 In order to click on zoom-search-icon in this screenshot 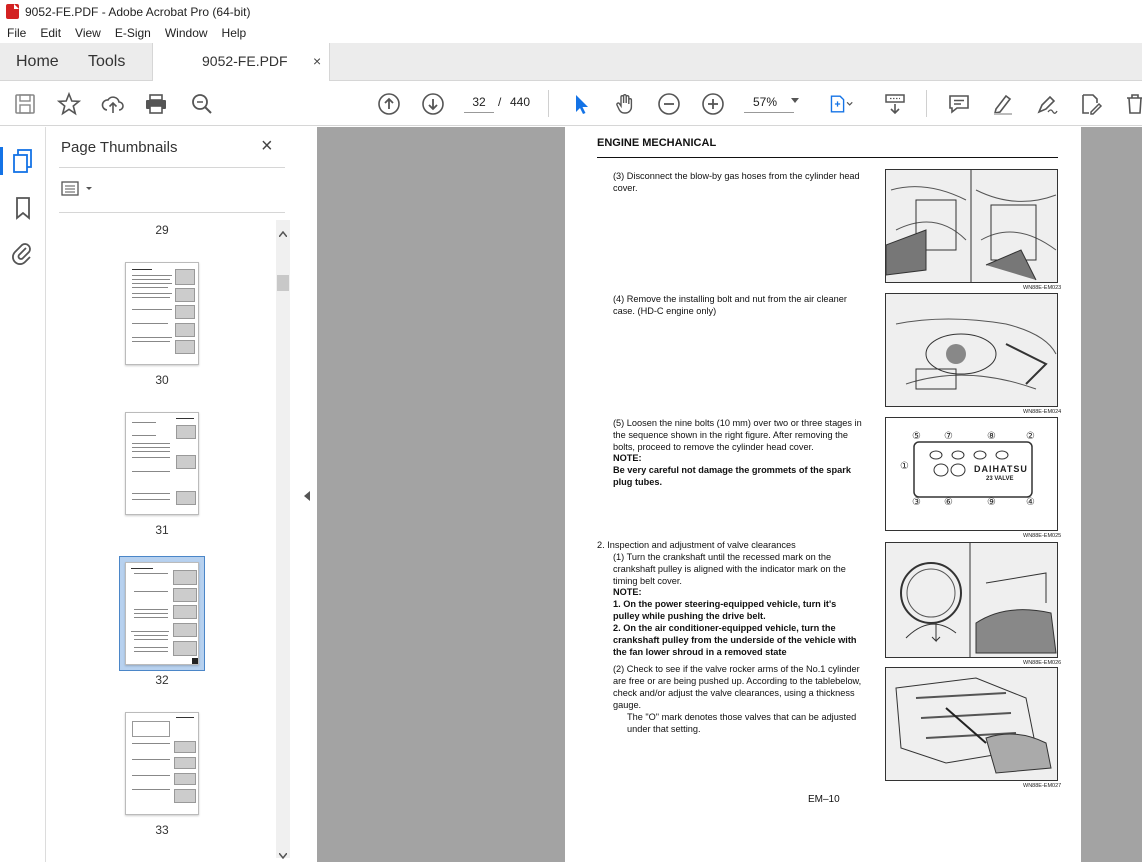, I will do `click(202, 104)`.